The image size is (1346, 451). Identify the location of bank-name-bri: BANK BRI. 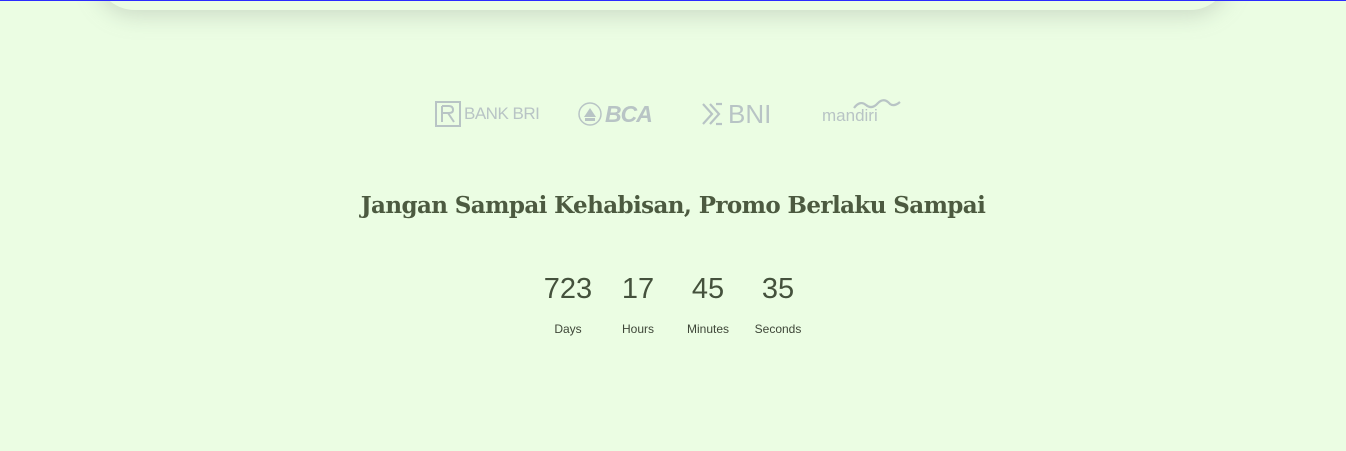
(502, 113).